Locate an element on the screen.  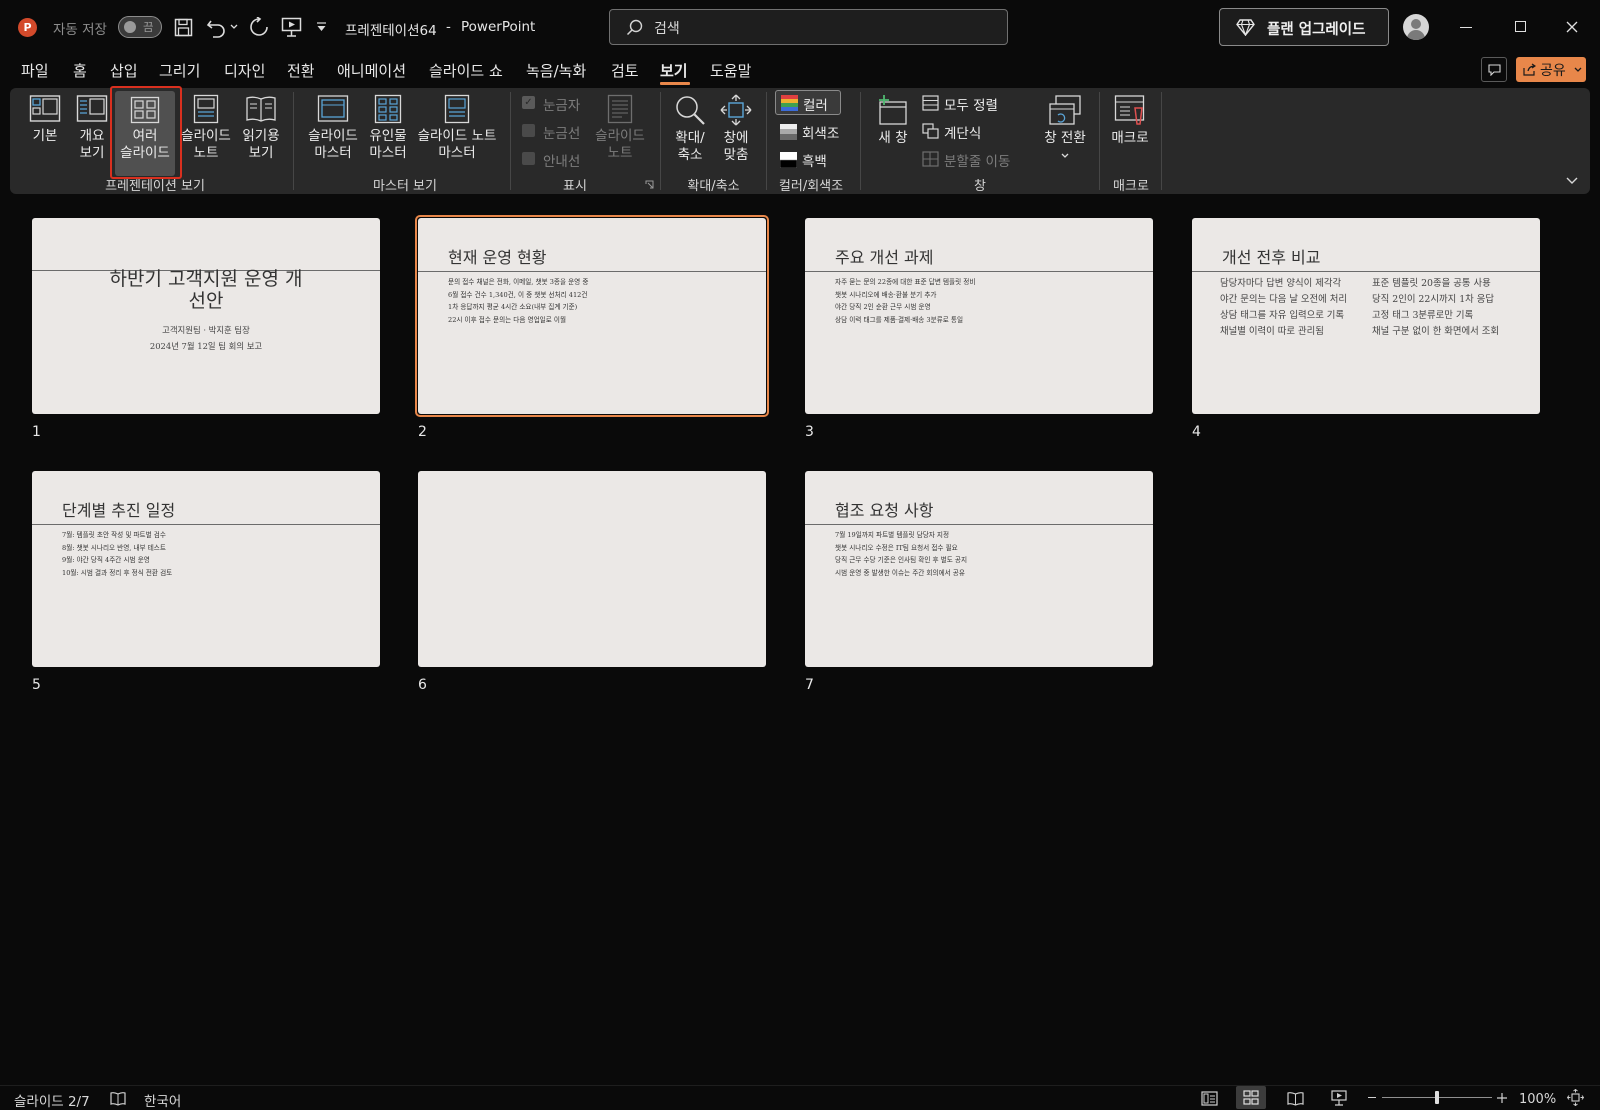
customize-toolbar-icon is located at coordinates (321, 27).